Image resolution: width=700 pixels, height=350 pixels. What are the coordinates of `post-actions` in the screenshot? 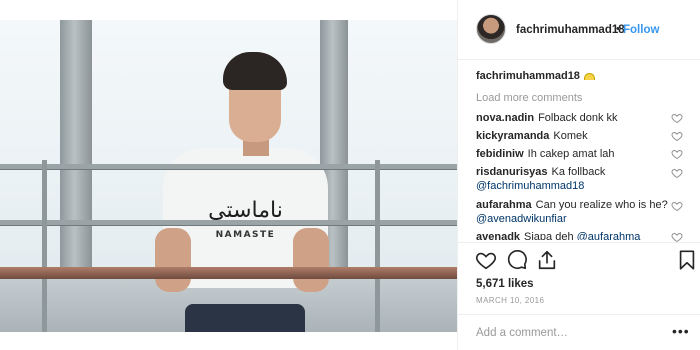 It's located at (579, 259).